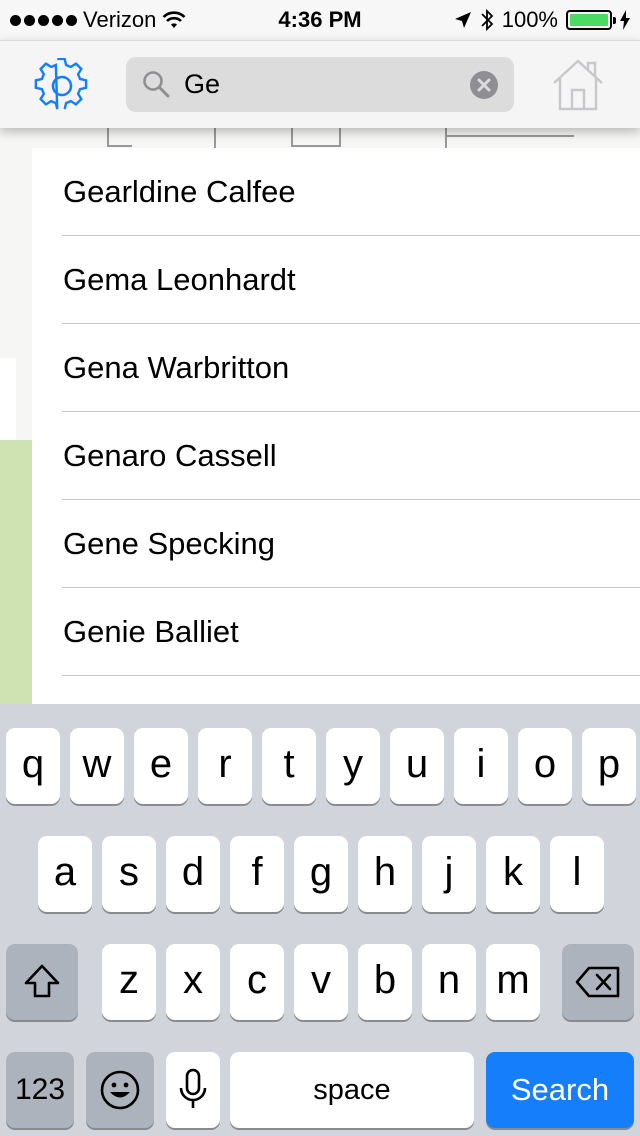  What do you see at coordinates (529, 19) in the screenshot?
I see `battery-percent: 100%` at bounding box center [529, 19].